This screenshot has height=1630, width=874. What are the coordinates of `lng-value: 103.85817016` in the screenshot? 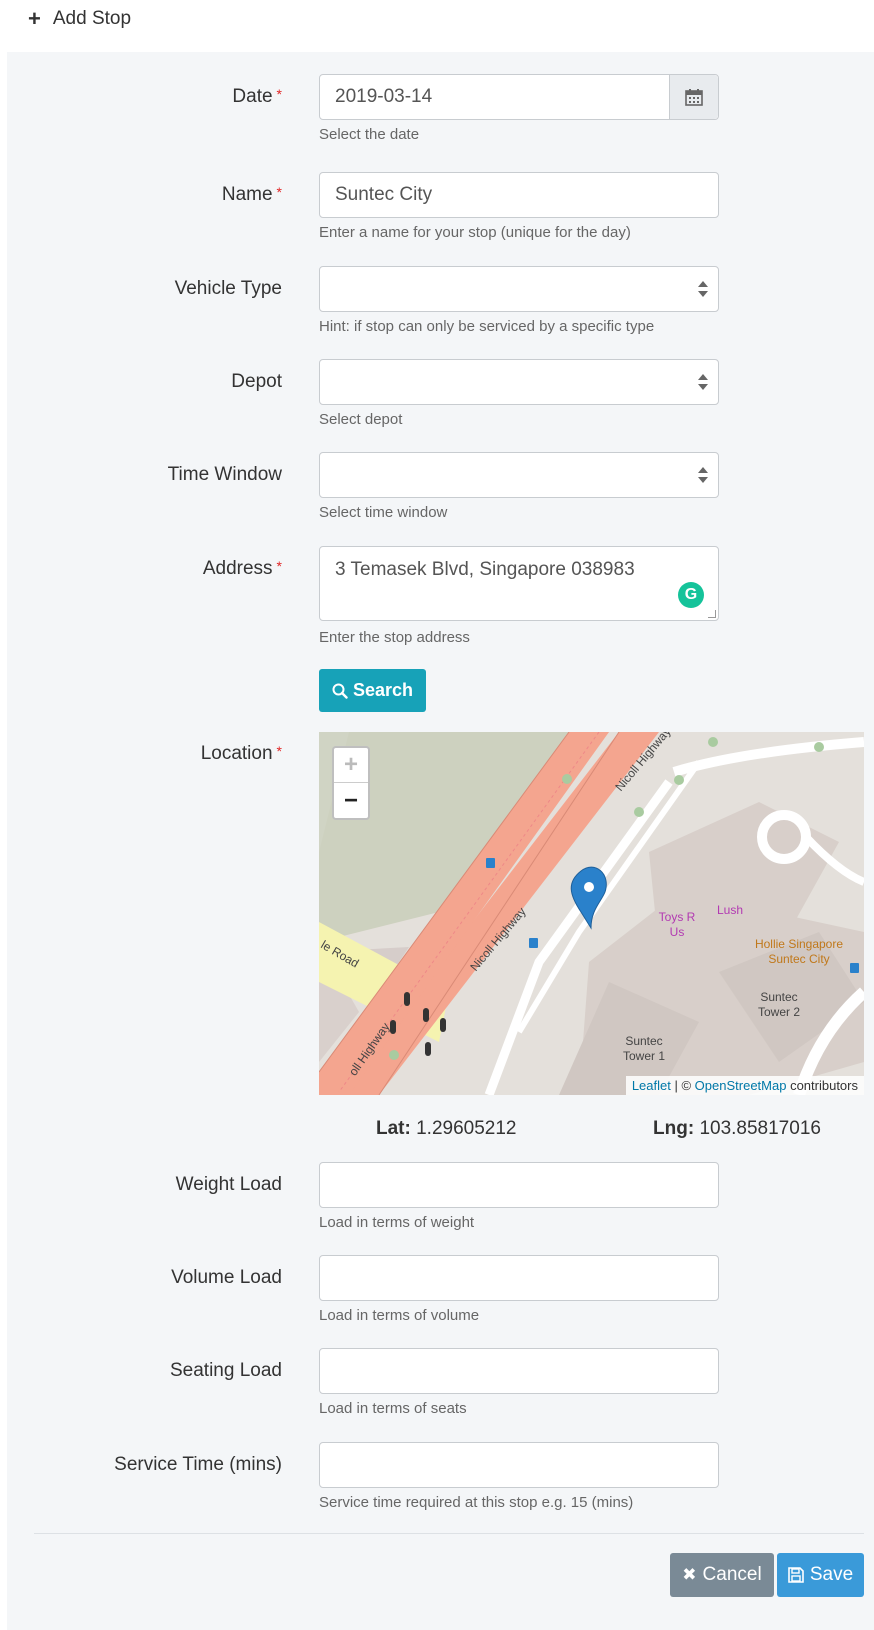 It's located at (760, 1128).